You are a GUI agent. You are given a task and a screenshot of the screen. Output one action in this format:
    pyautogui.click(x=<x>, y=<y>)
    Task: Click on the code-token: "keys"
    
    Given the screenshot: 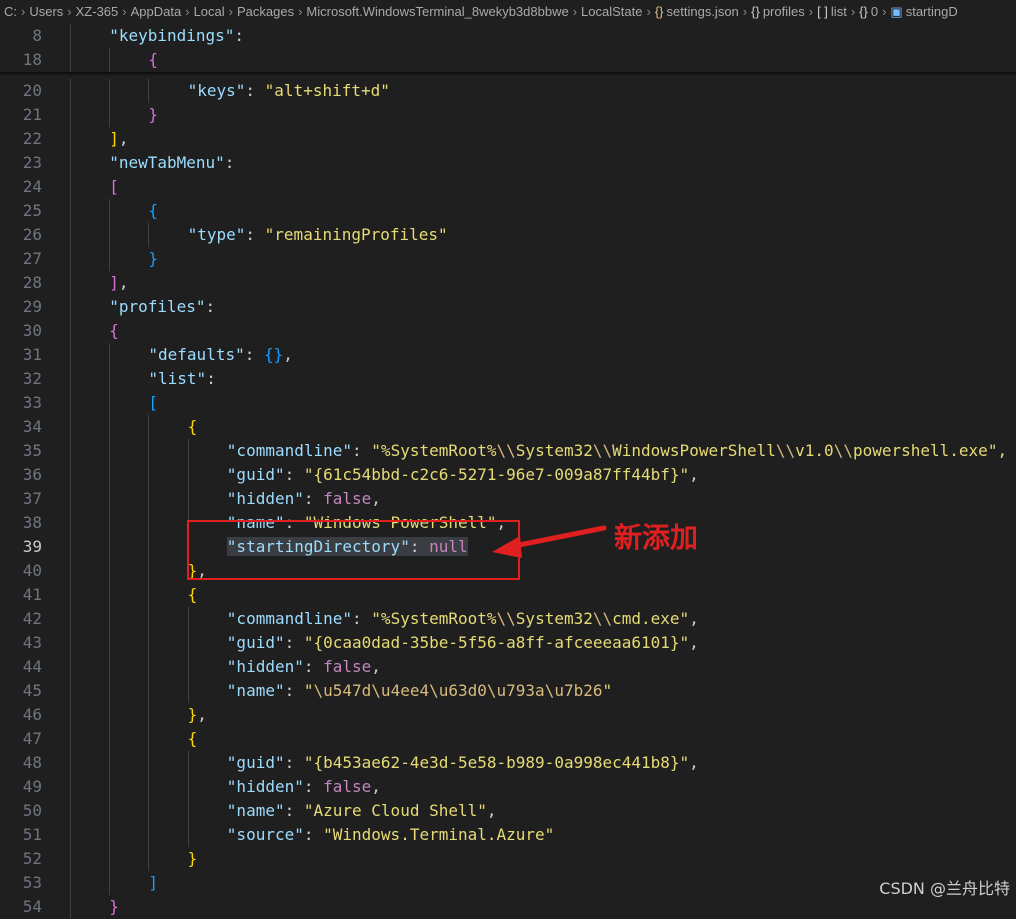 What is the action you would take?
    pyautogui.click(x=216, y=90)
    